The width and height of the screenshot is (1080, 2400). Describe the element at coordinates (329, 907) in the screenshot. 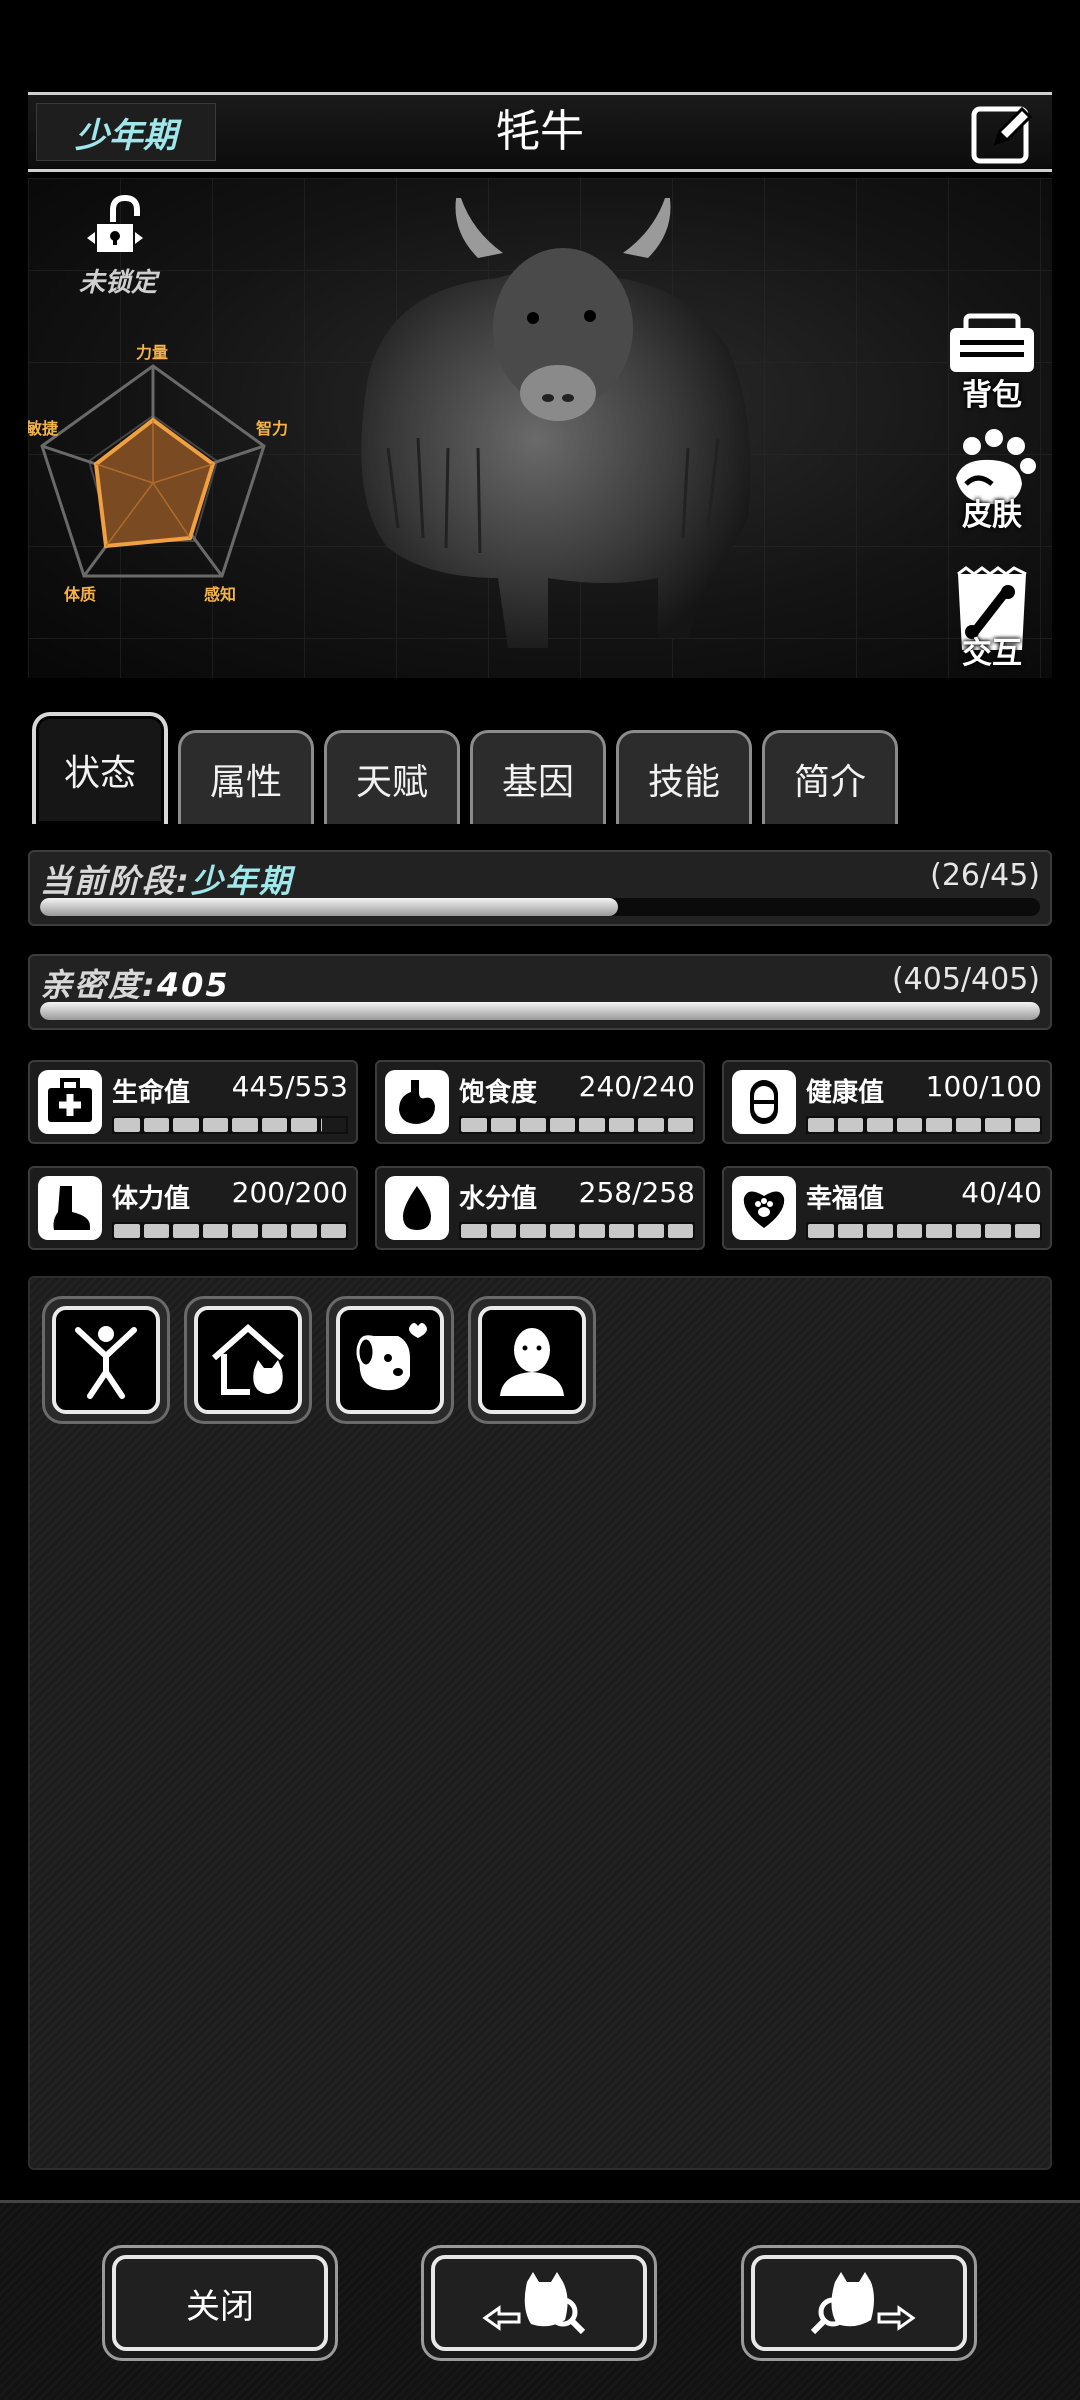

I see `growth-stage-fill` at that location.